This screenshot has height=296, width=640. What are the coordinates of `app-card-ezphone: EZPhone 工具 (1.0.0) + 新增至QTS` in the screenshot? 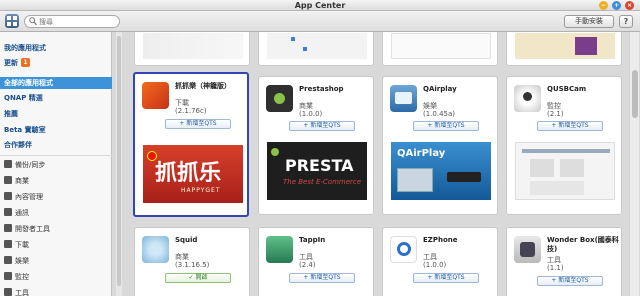 It's located at (440, 261).